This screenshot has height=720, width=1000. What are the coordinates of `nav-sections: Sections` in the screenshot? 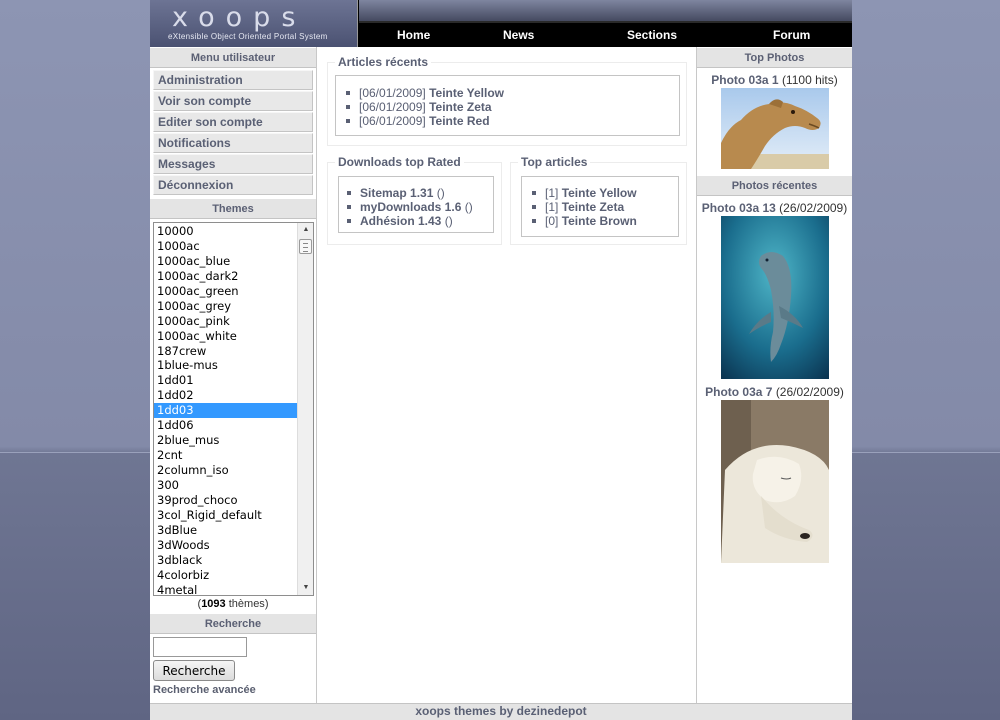 It's located at (652, 35).